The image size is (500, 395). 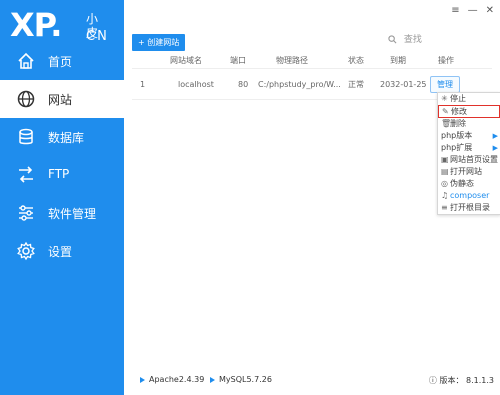 I want to click on sliders-icon, so click(x=26, y=213).